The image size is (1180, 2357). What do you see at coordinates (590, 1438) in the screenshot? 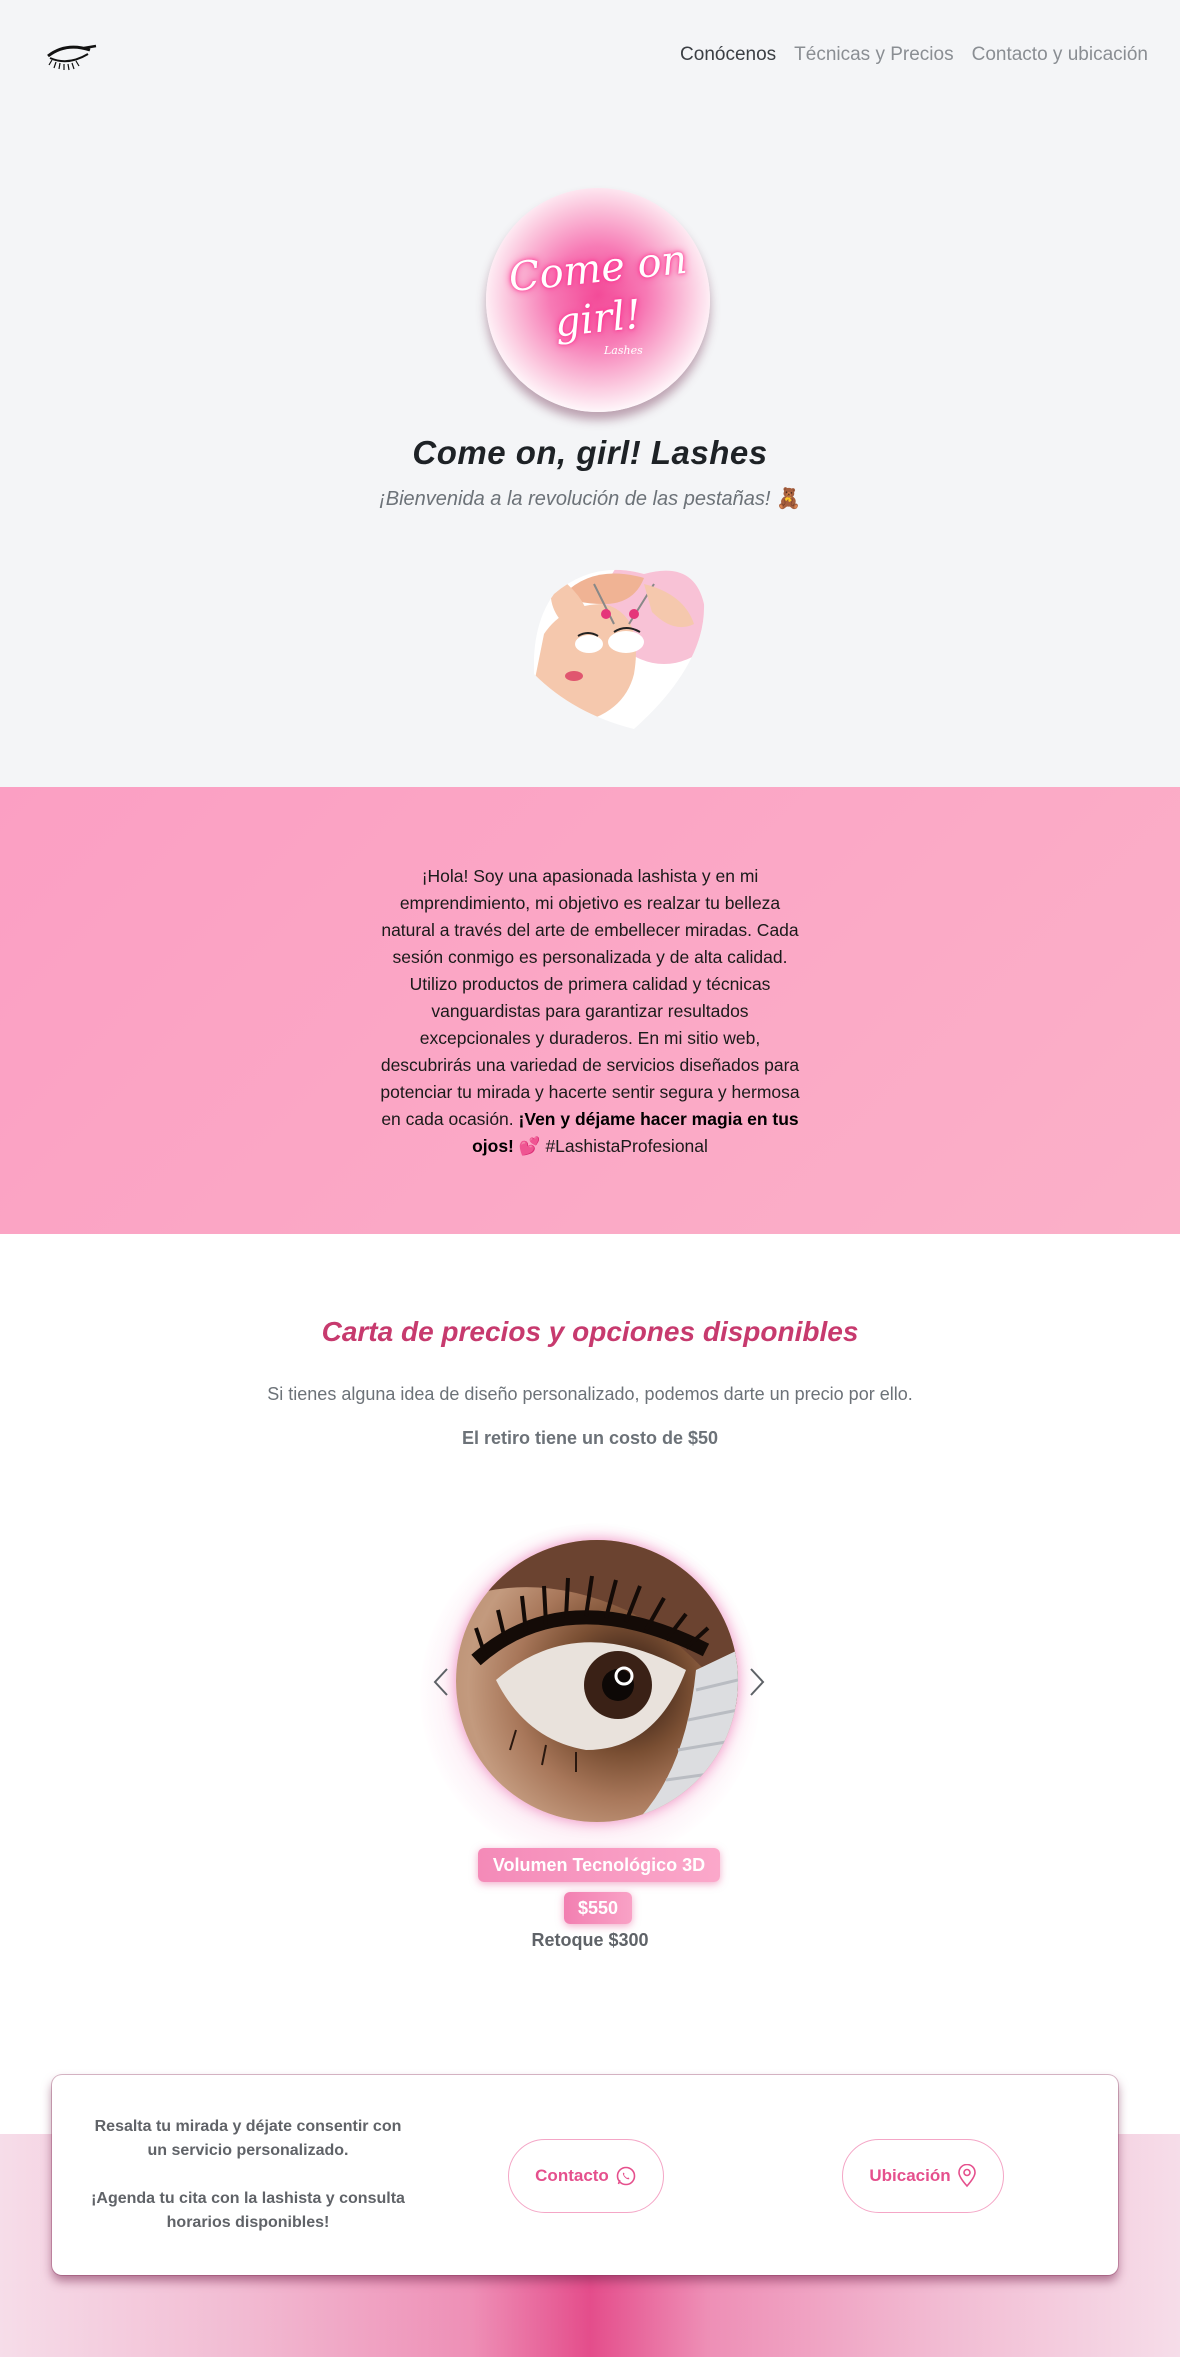
I see `removal-cost-note: El retiro tiene un costo de $50` at bounding box center [590, 1438].